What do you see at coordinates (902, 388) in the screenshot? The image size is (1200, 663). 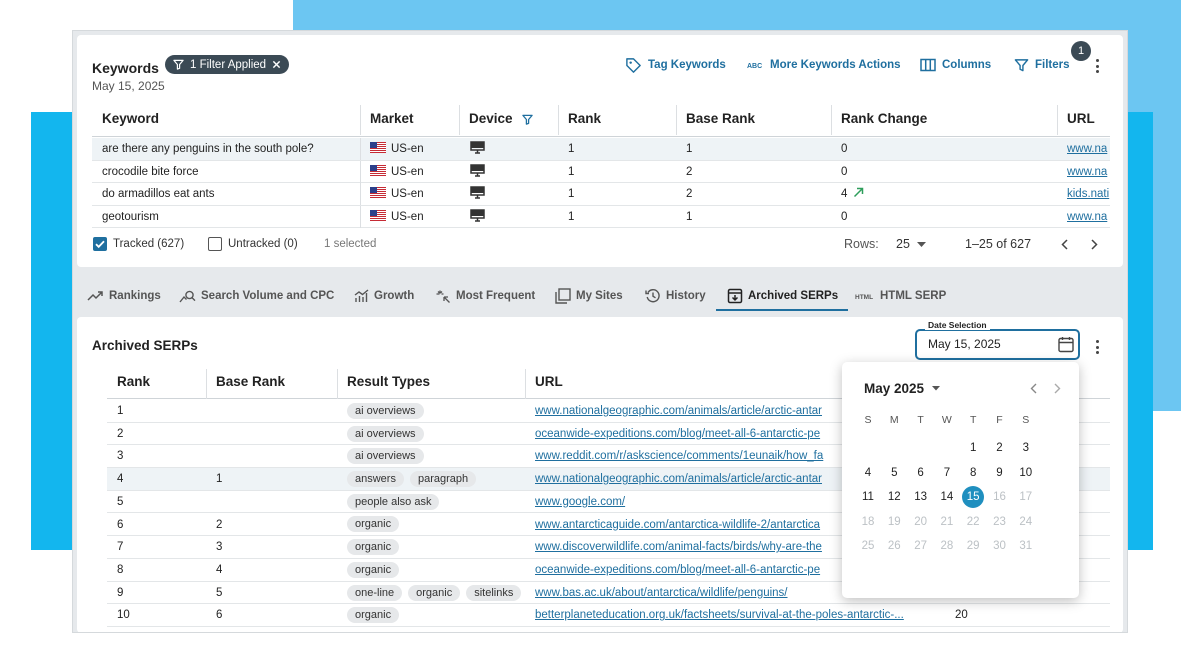 I see `calendar-month-select: May 2025` at bounding box center [902, 388].